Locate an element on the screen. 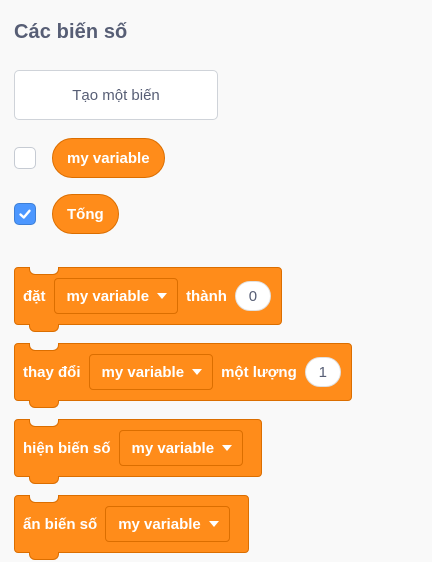 The image size is (432, 562). variable-row-tong: Tống is located at coordinates (66, 214).